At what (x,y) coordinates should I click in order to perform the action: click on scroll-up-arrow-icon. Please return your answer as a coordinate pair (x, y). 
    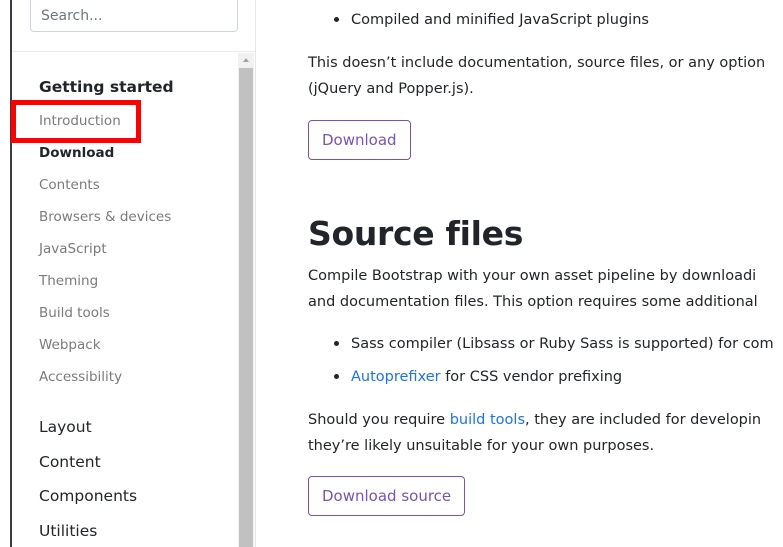
    Looking at the image, I should click on (246, 60).